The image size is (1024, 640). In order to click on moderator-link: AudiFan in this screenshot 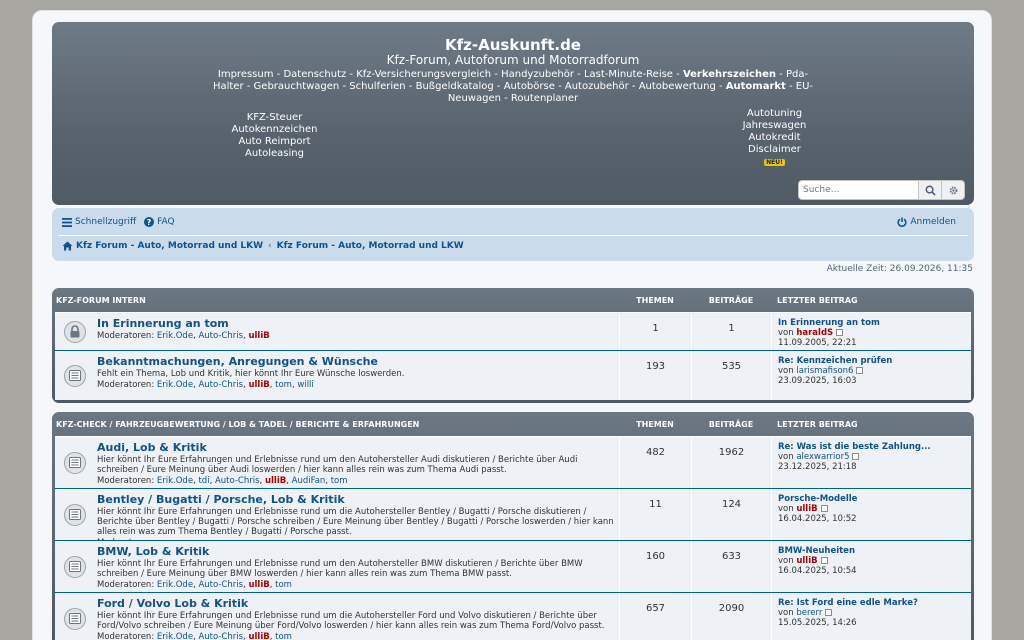, I will do `click(309, 481)`.